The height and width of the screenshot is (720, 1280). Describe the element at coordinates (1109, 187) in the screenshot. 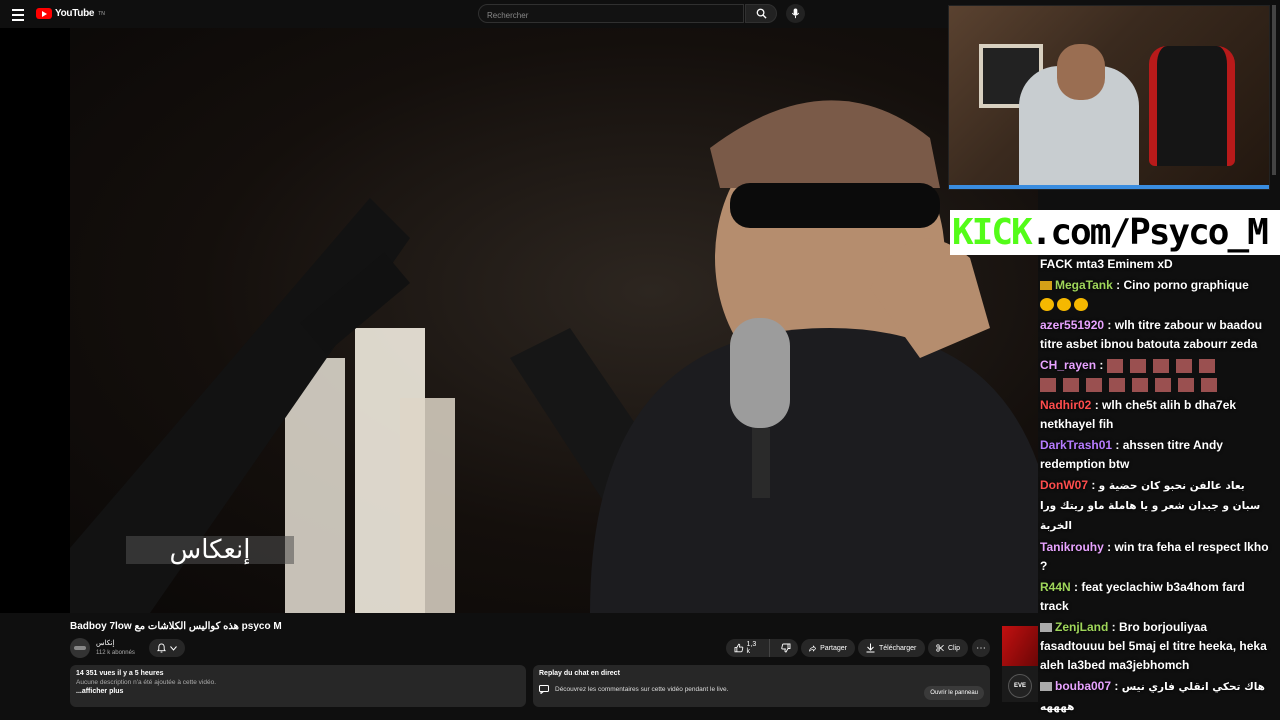

I see `webcam-accent-bar` at that location.